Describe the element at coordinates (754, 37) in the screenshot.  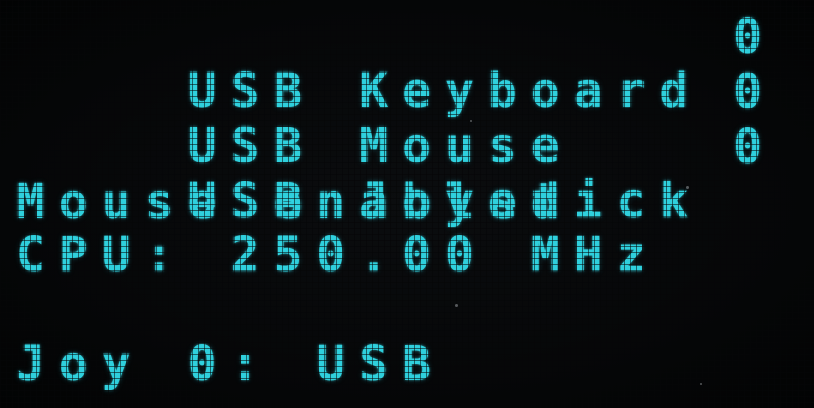
I see `usb-keyboard-count: 0` at that location.